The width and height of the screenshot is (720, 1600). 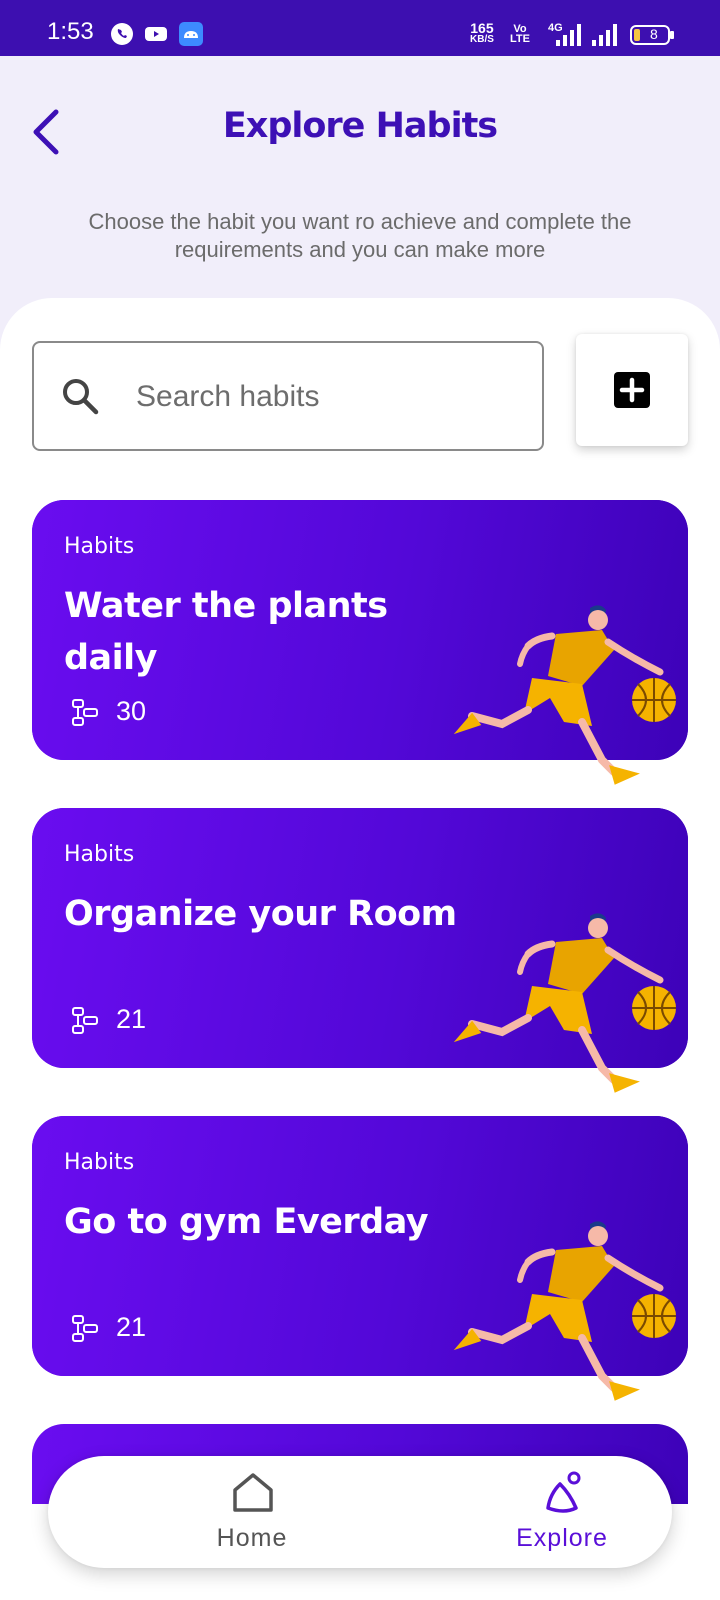 I want to click on page-title: Explore Habits, so click(x=360, y=126).